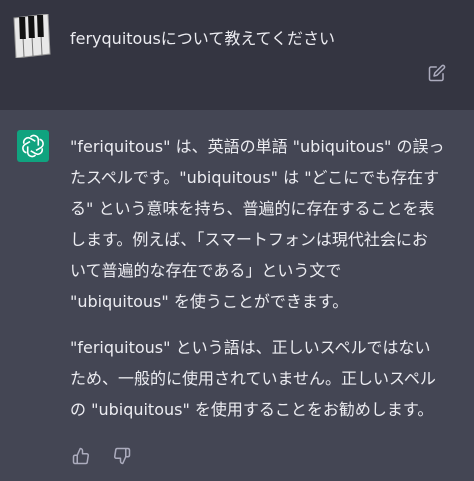 This screenshot has height=481, width=474. I want to click on answer-line: "ubiquitous" を使うことができます。, so click(209, 301).